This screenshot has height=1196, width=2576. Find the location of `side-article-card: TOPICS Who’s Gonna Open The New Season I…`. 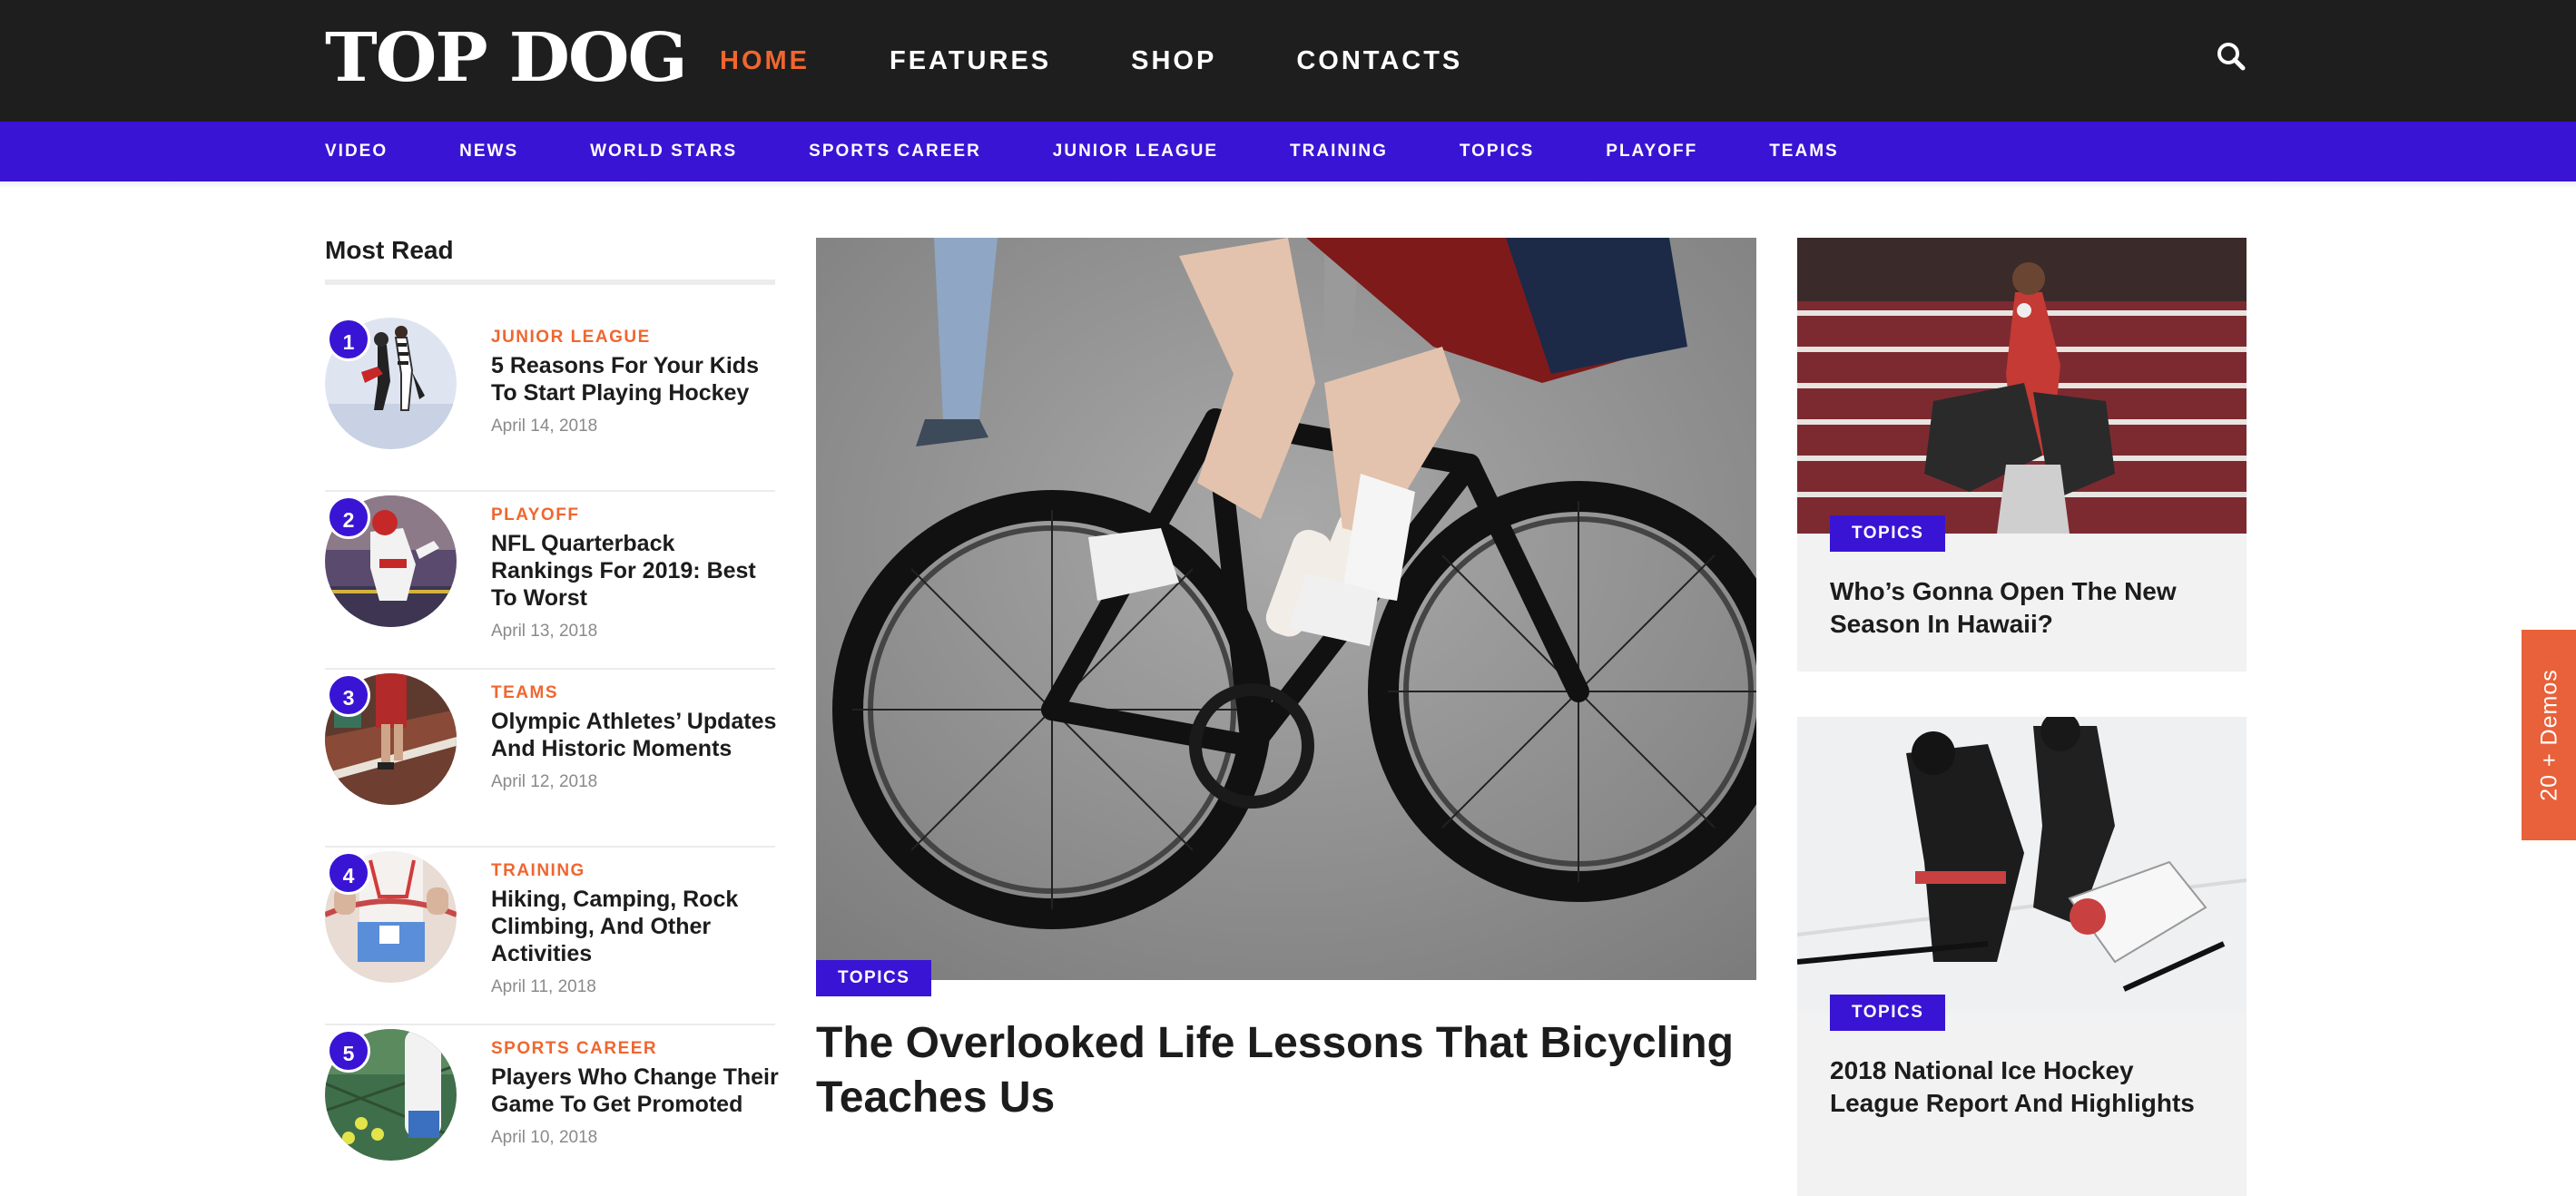

side-article-card: TOPICS Who’s Gonna Open The New Season I… is located at coordinates (2022, 455).